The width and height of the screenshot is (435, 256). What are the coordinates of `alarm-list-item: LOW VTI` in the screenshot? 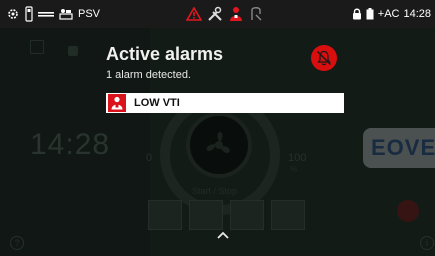 It's located at (225, 103).